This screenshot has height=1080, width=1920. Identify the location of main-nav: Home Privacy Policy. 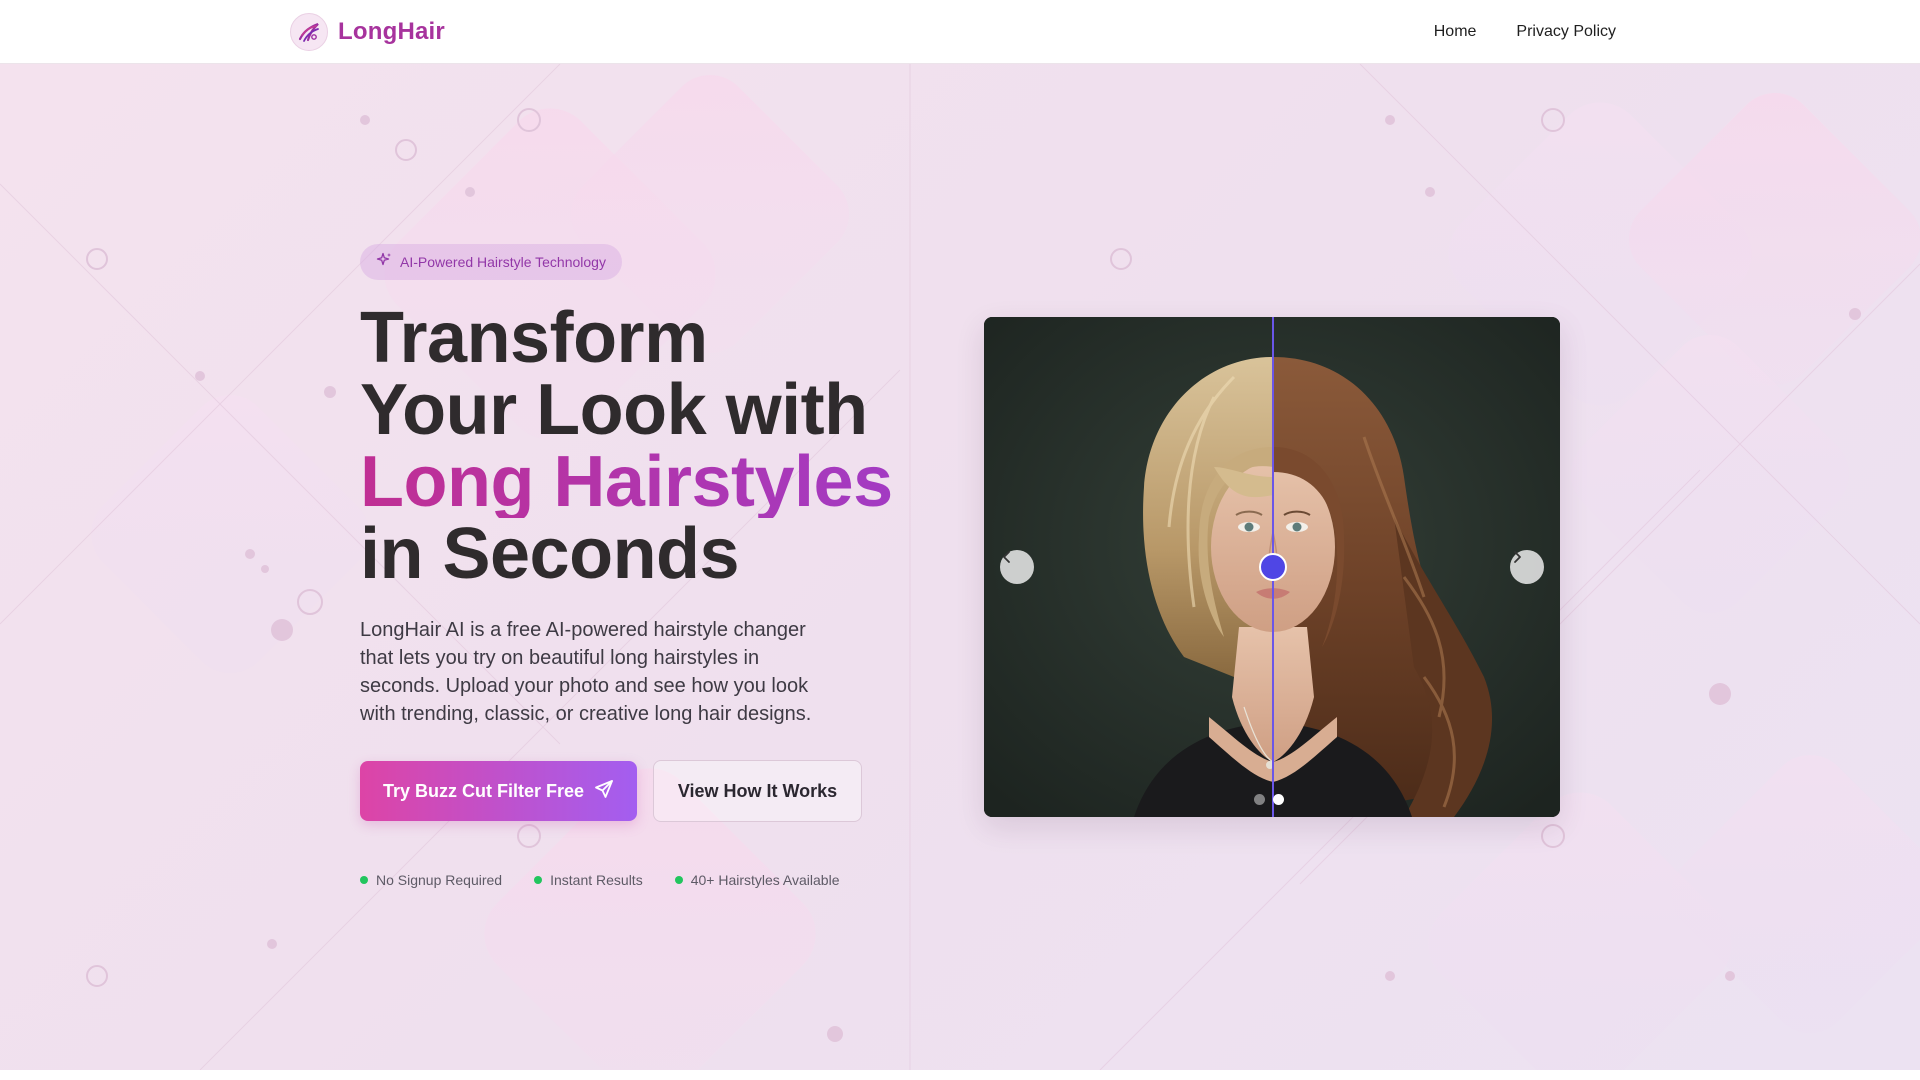
(1525, 32).